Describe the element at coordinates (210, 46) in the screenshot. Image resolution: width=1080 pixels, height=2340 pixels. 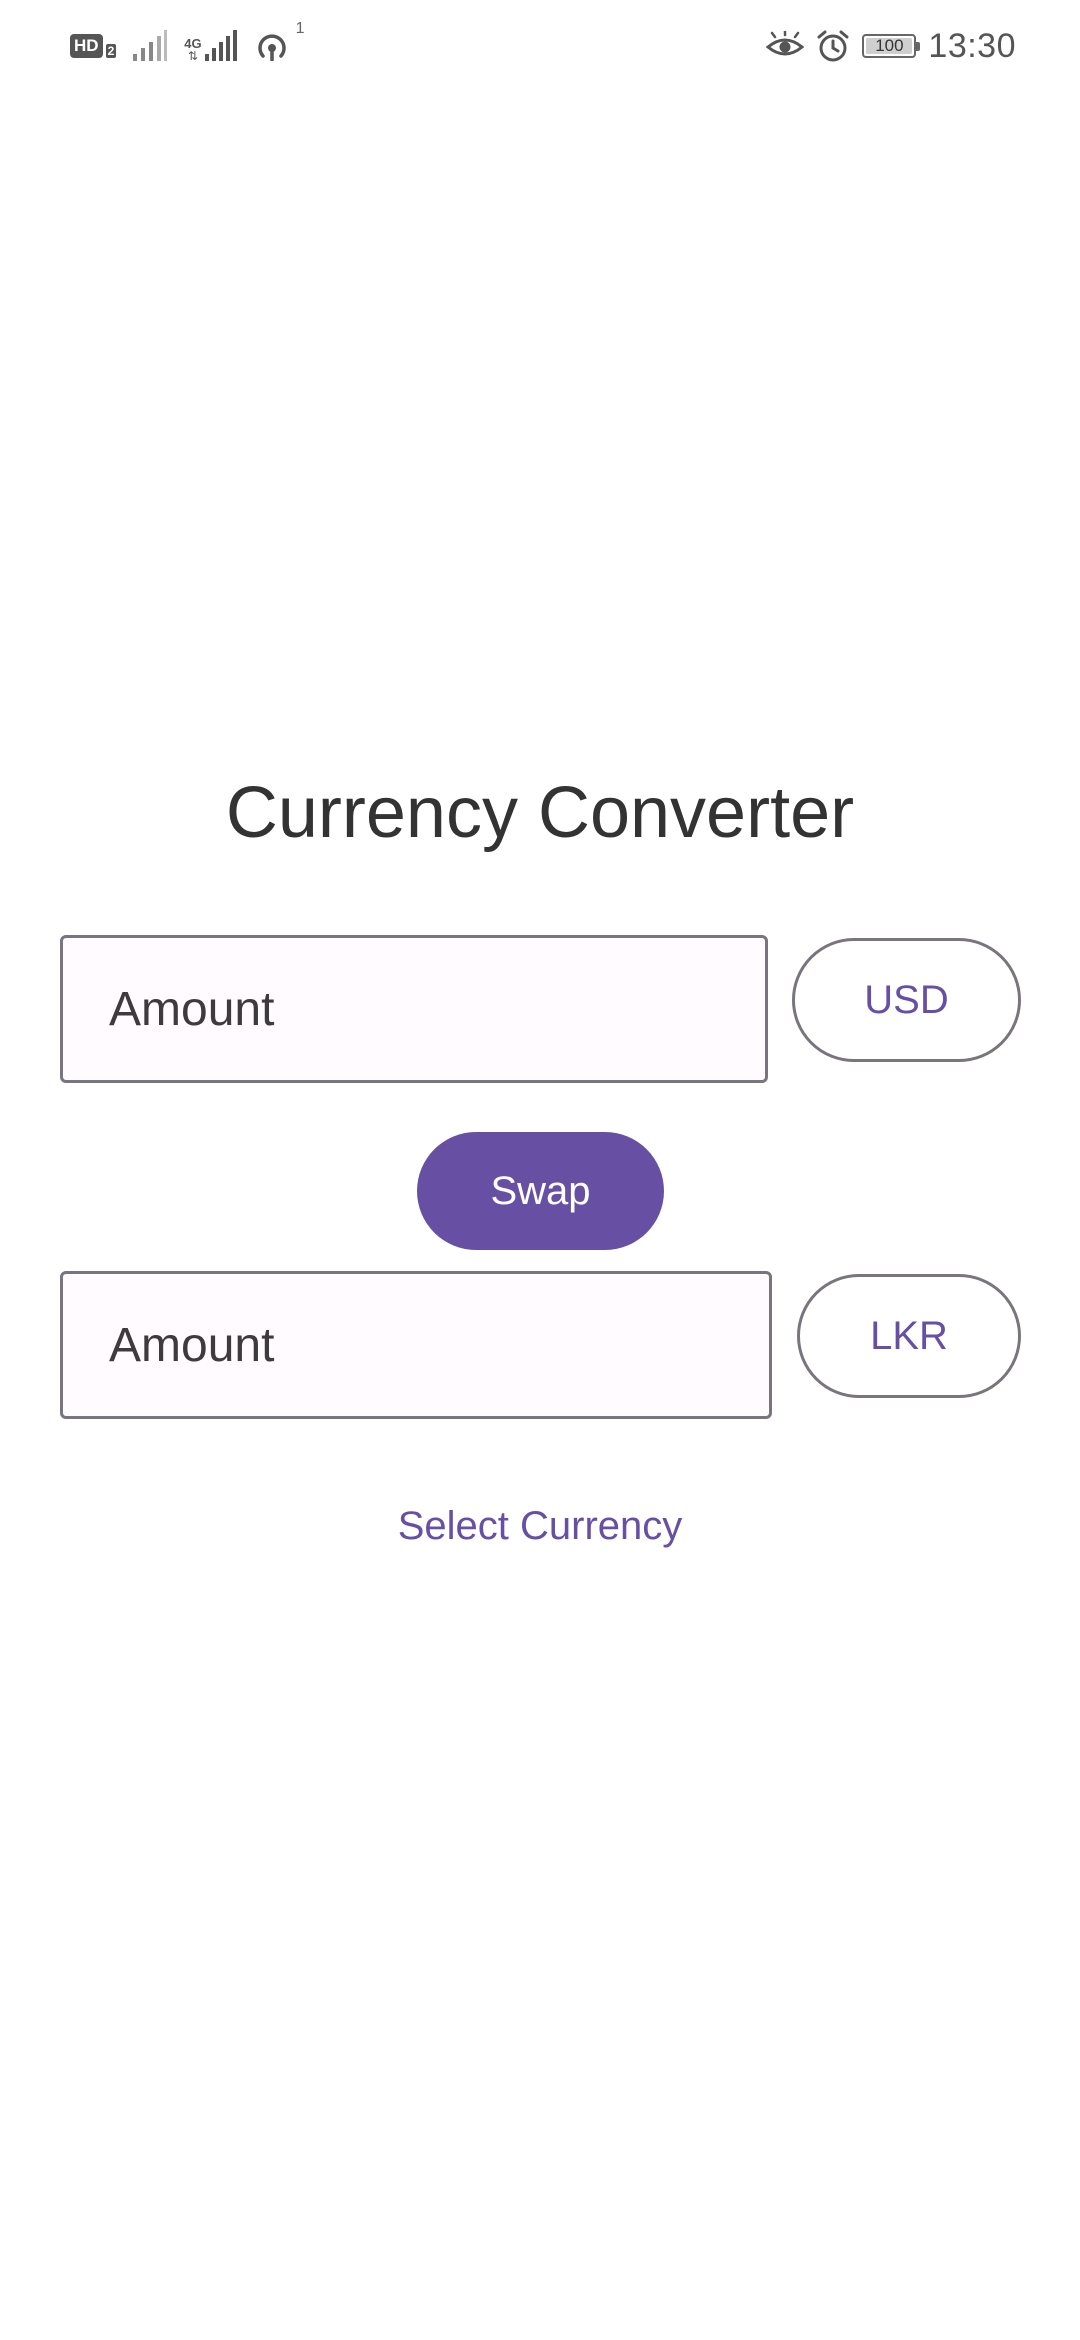
I see `signal-4g-icon: 4G ⇅` at that location.